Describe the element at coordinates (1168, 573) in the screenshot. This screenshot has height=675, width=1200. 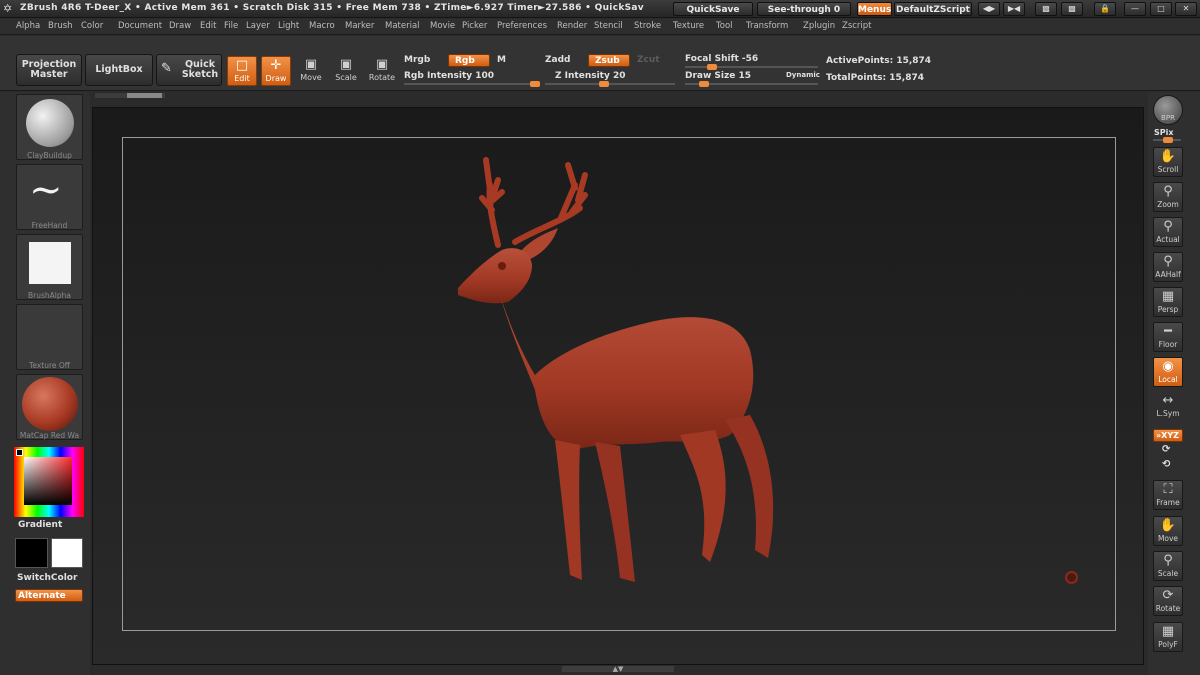
I see `scale-view-label: Scale` at that location.